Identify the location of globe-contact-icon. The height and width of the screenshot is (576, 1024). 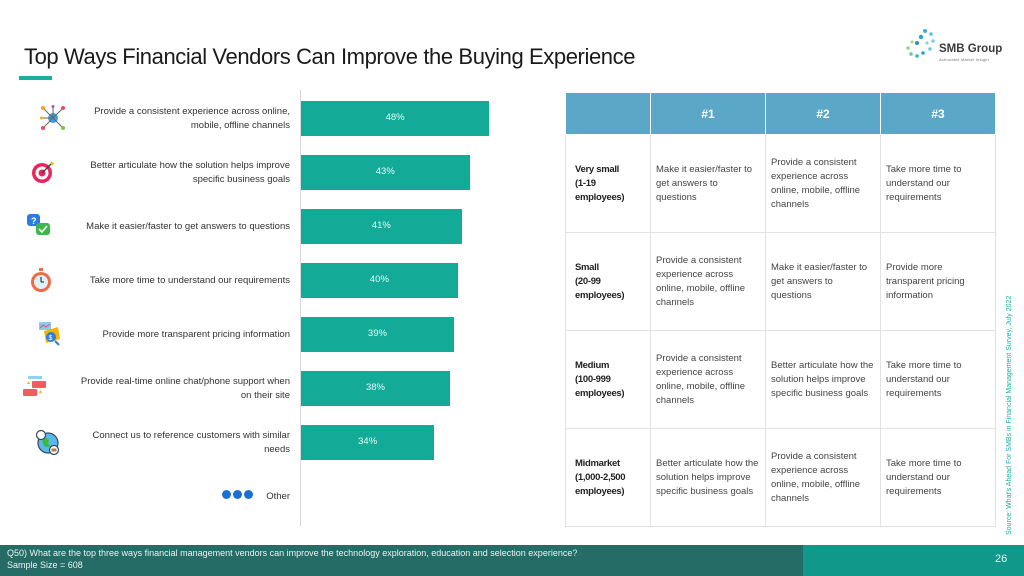
(47, 442).